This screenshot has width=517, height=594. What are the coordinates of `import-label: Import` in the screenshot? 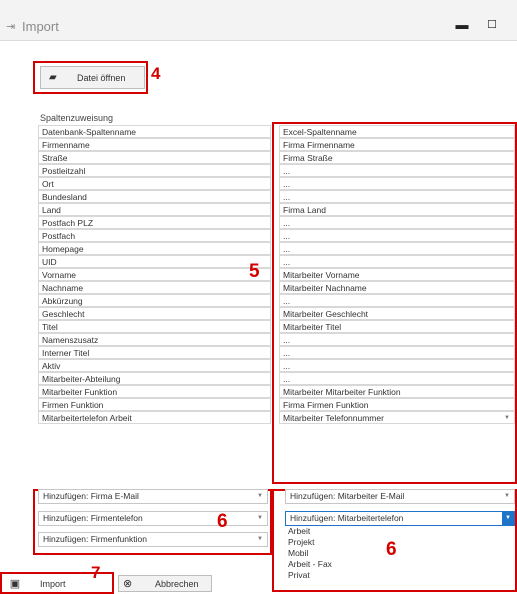 It's located at (53, 583).